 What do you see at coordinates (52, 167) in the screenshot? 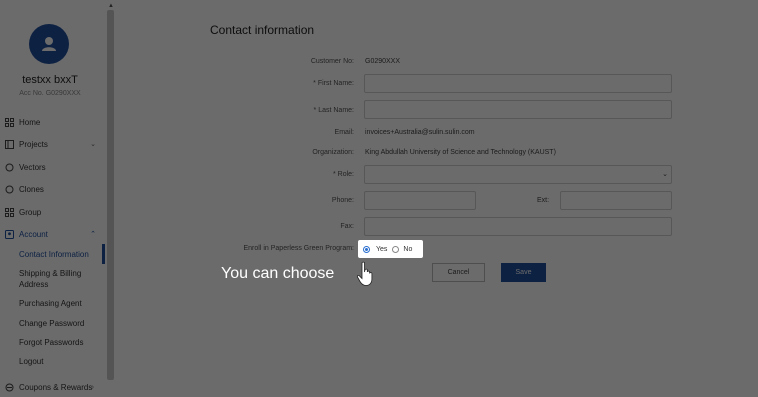
I see `nav-vectors: Vectors` at bounding box center [52, 167].